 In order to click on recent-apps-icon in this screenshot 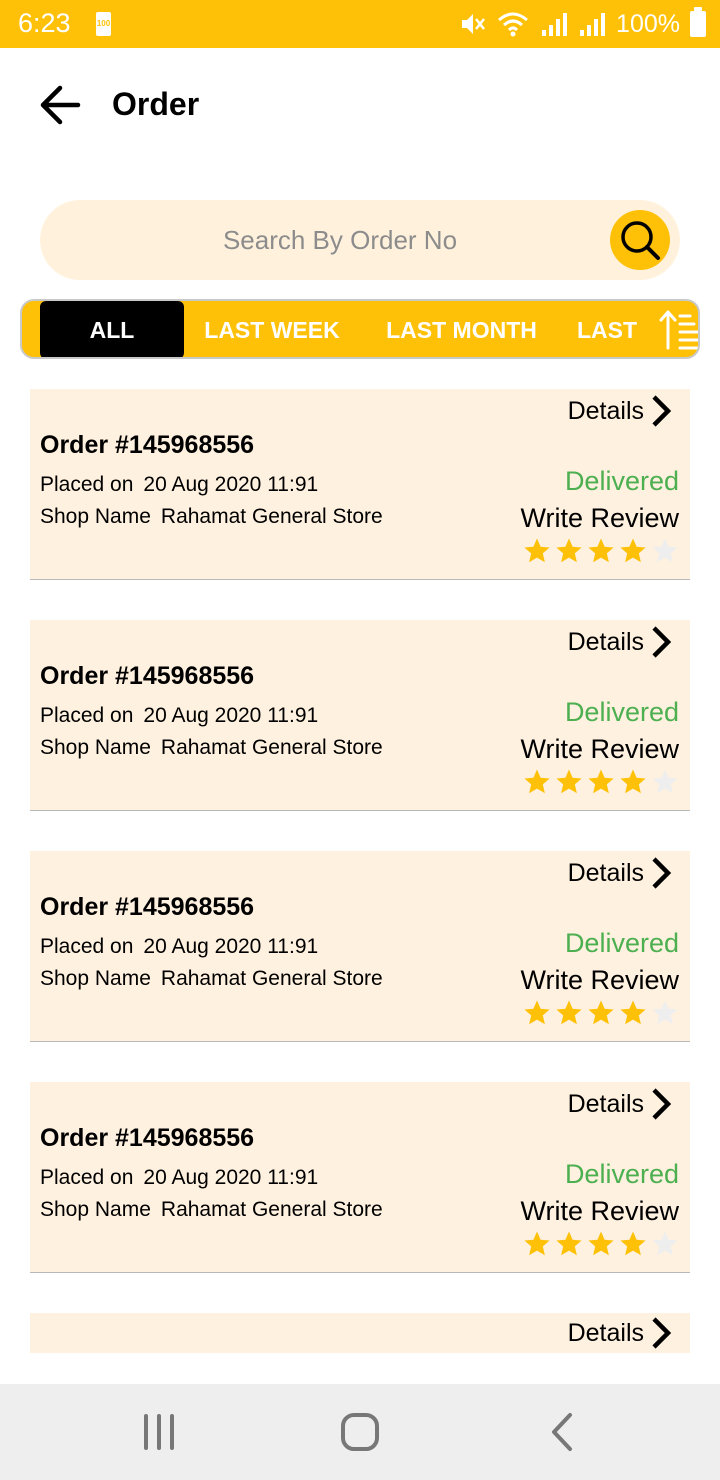, I will do `click(159, 1432)`.